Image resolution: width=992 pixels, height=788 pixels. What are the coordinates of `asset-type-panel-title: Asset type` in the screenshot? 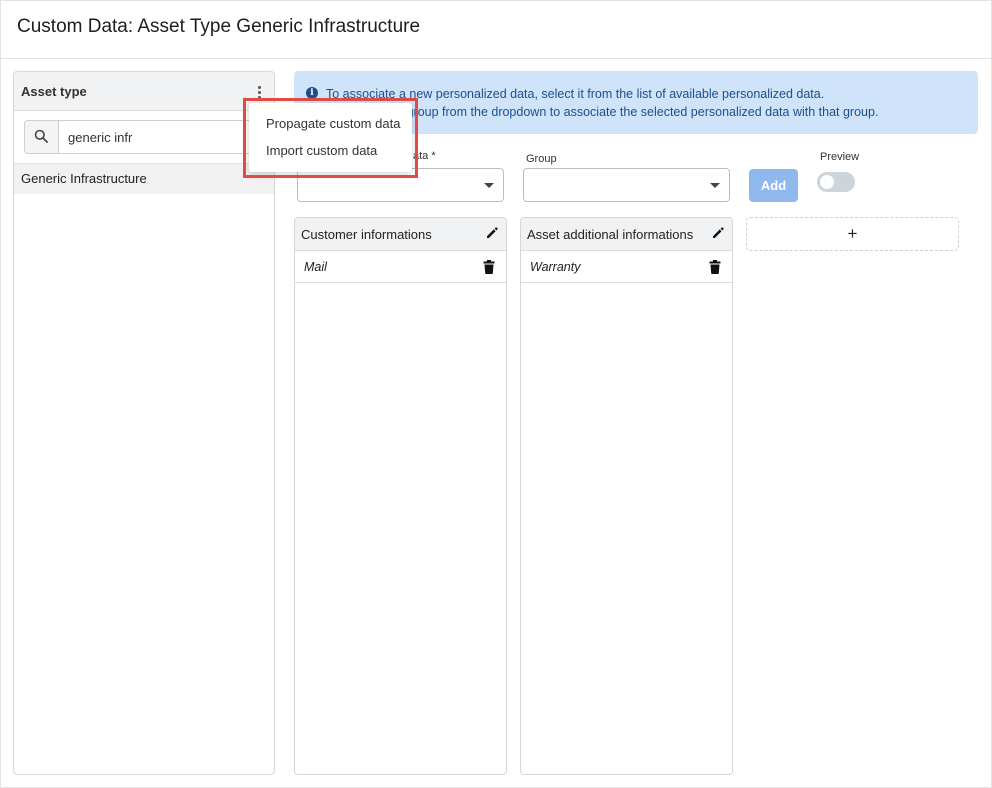 It's located at (54, 91).